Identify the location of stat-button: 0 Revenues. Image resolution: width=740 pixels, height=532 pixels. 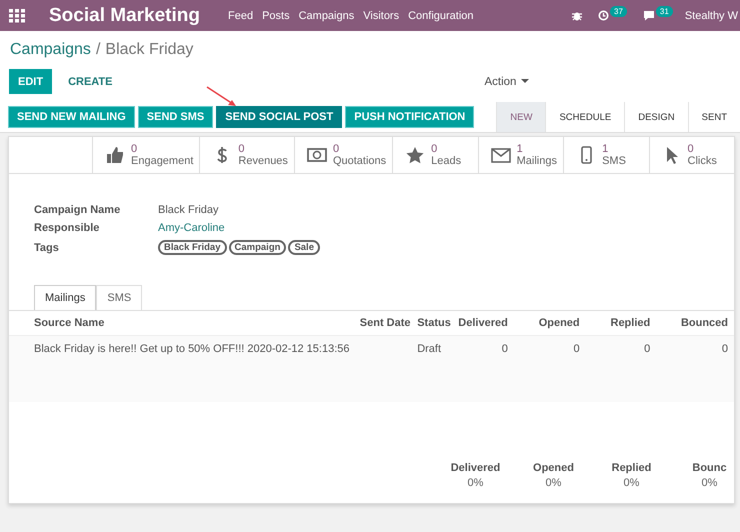
(247, 155).